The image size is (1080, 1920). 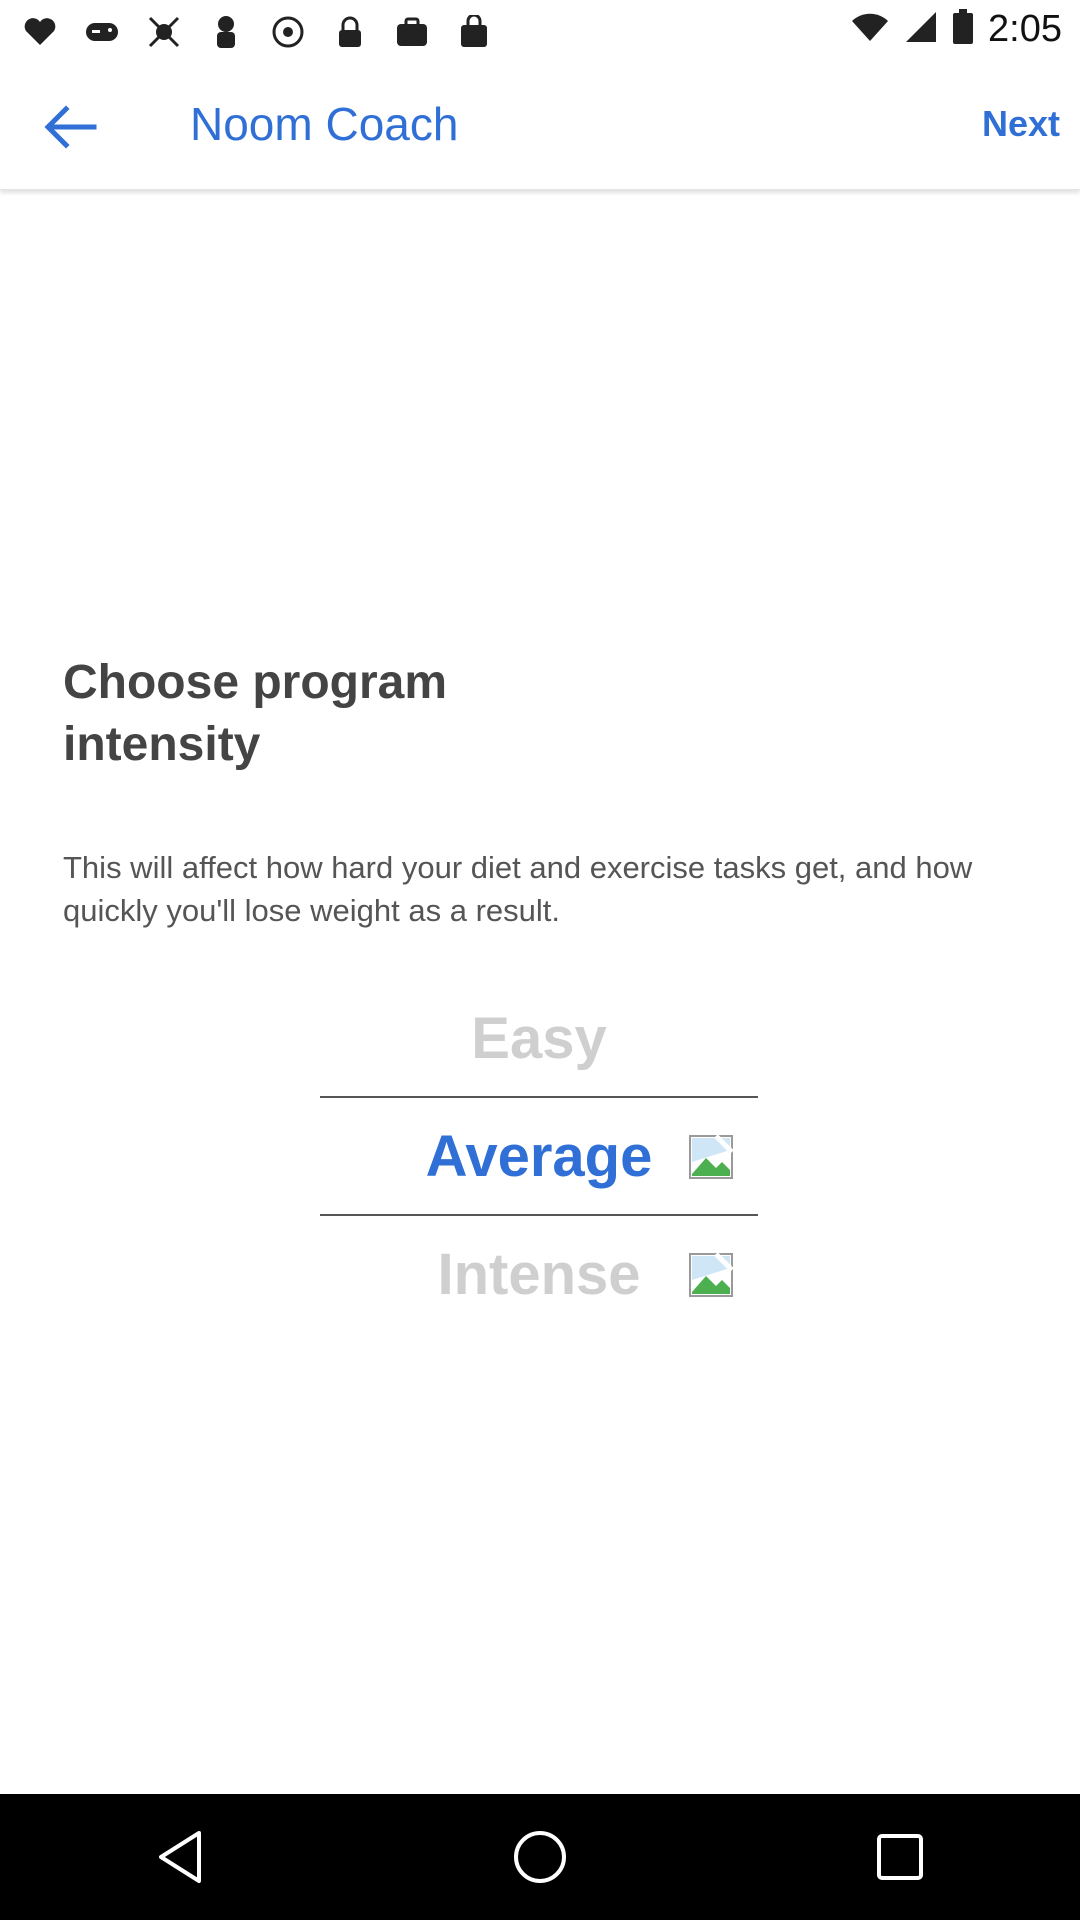 I want to click on status-right: 2:05, so click(x=956, y=29).